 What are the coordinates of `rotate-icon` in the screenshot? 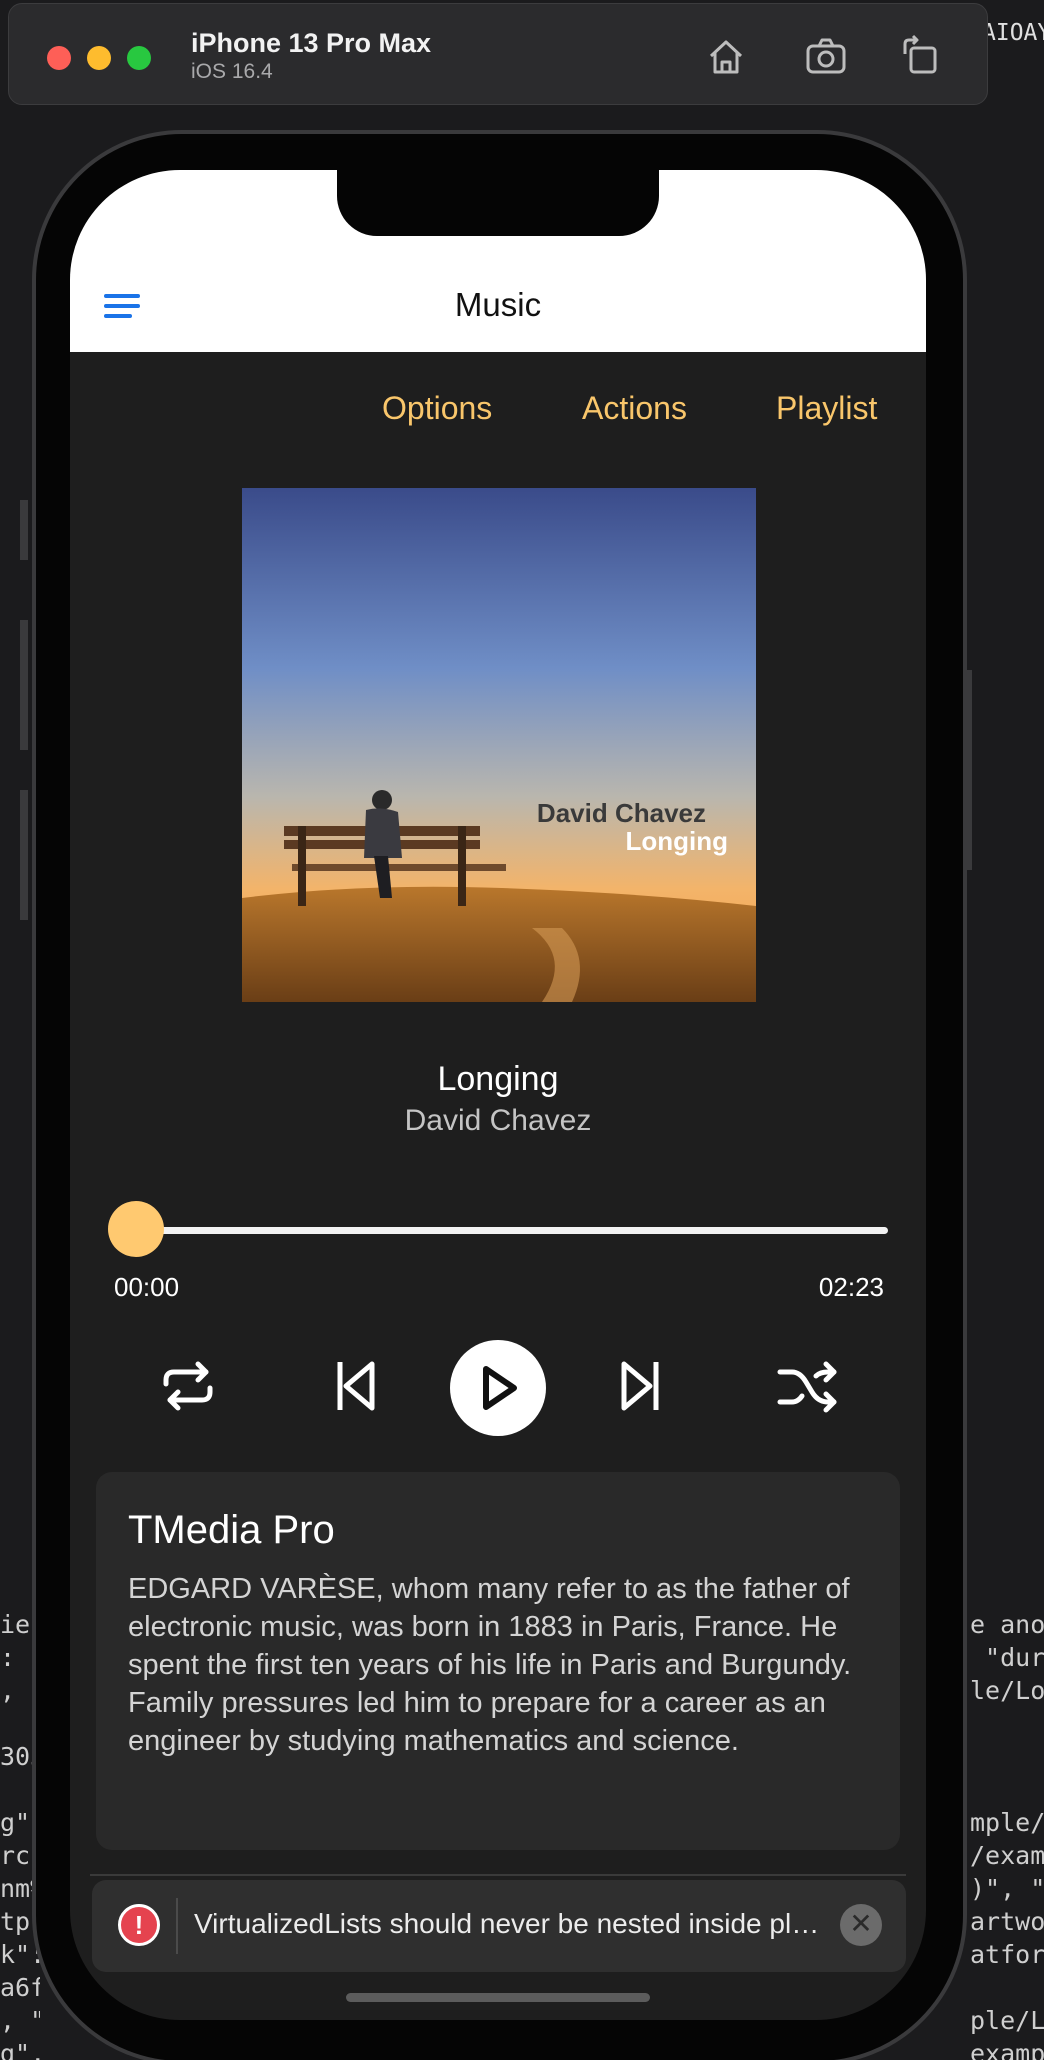 It's located at (920, 56).